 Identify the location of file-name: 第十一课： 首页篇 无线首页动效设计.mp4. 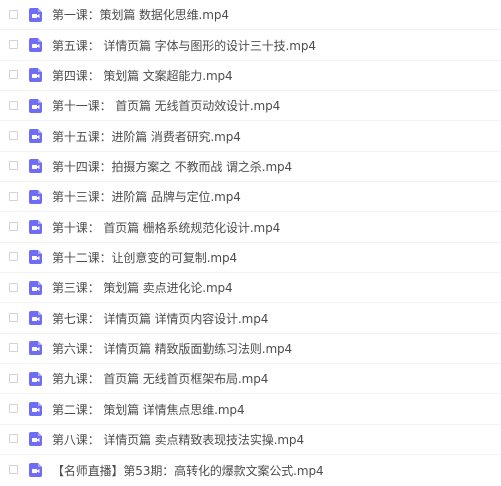
(166, 105).